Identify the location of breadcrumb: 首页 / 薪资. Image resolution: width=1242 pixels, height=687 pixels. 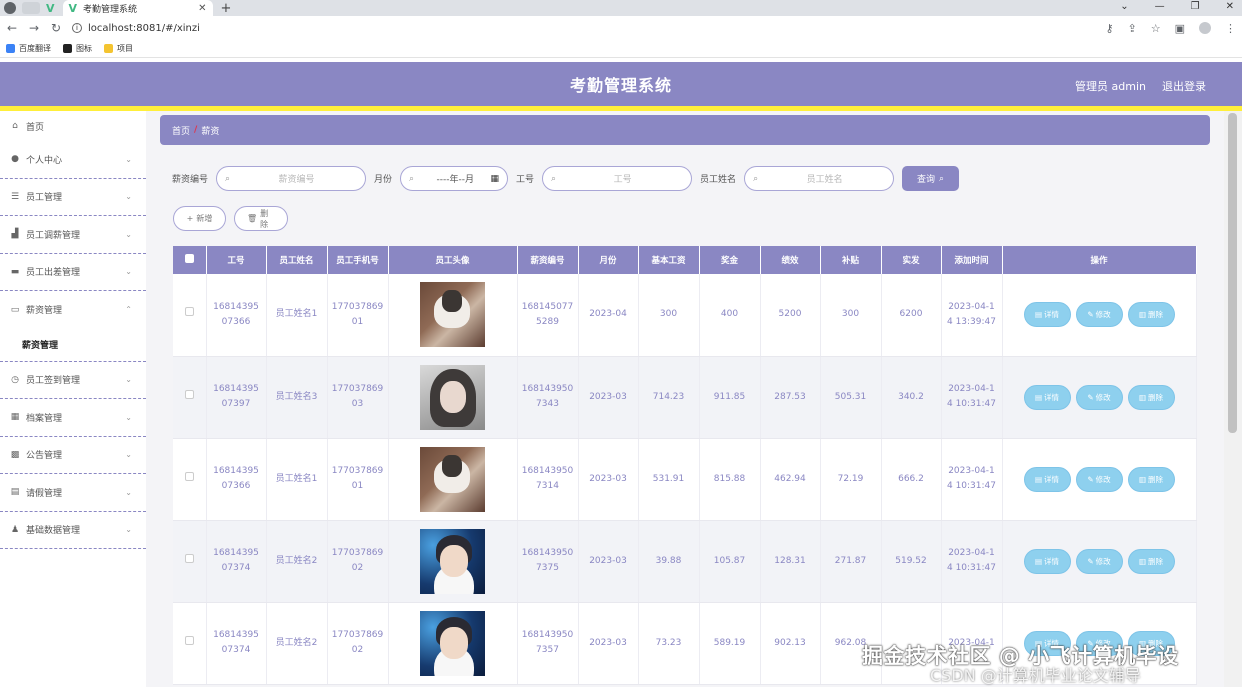
(685, 130).